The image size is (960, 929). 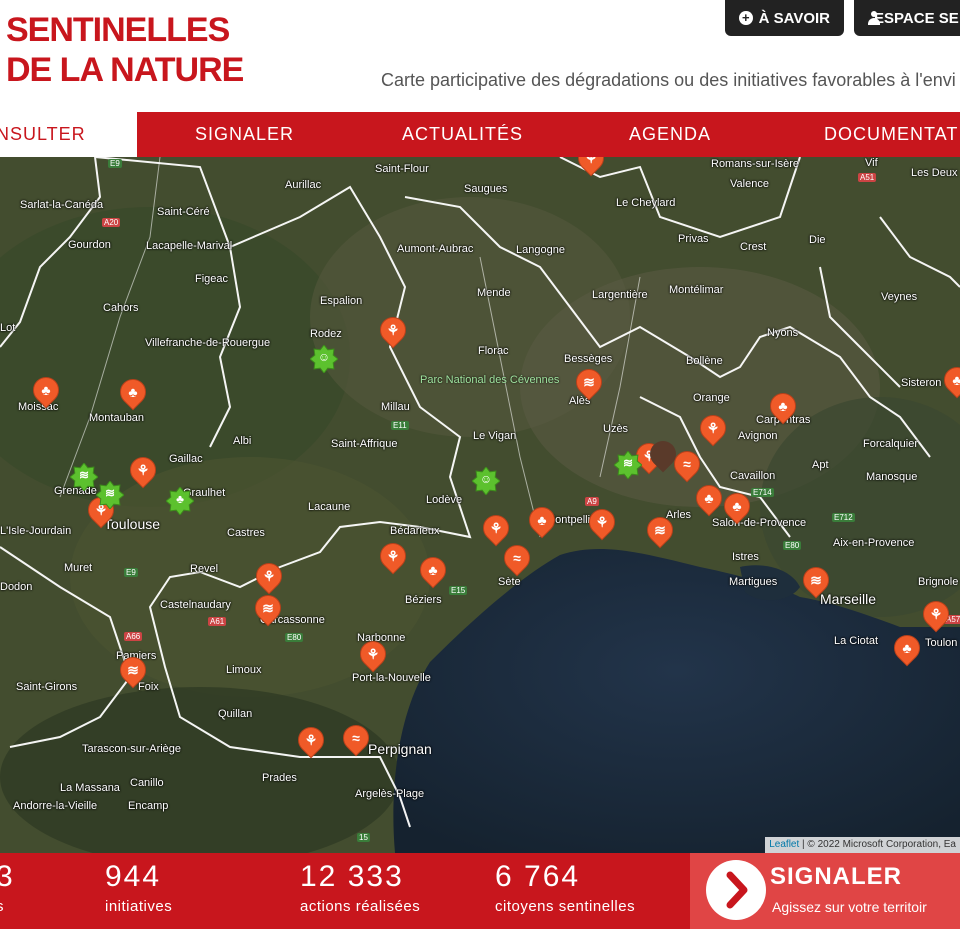 What do you see at coordinates (592, 501) in the screenshot?
I see `road-shield: A9` at bounding box center [592, 501].